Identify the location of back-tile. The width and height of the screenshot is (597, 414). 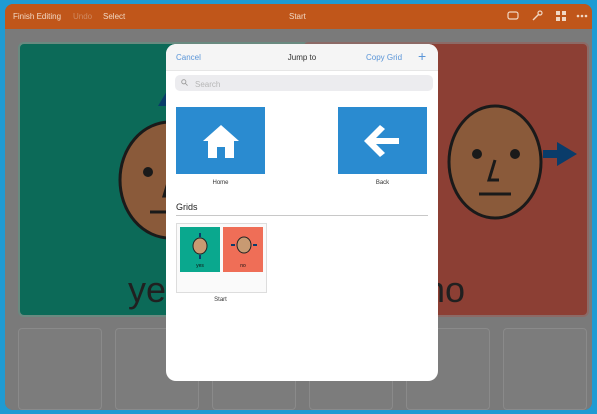
(382, 140).